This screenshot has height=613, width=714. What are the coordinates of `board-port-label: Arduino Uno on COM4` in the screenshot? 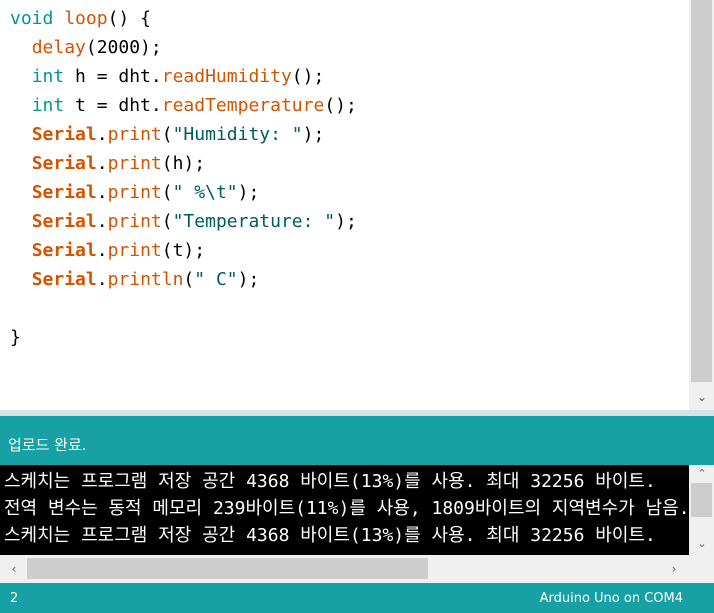 It's located at (611, 598).